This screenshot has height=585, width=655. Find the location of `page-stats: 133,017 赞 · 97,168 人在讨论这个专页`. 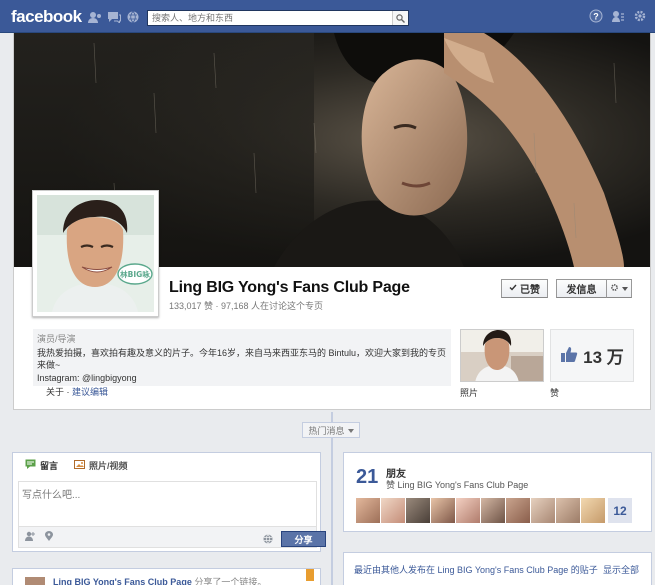

page-stats: 133,017 赞 · 97,168 人在讨论这个专页 is located at coordinates (246, 306).